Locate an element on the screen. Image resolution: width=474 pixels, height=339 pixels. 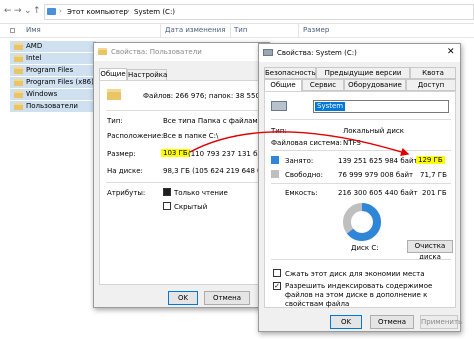
computer-icon is located at coordinates (51, 11).